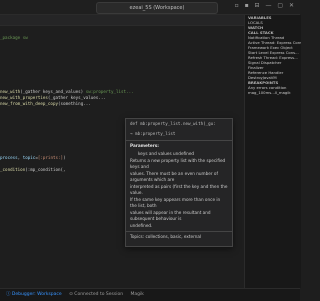  Describe the element at coordinates (265, 5) in the screenshot. I see `window-controls: ▫ ▪ ⊟ — ▢ ✕` at that location.